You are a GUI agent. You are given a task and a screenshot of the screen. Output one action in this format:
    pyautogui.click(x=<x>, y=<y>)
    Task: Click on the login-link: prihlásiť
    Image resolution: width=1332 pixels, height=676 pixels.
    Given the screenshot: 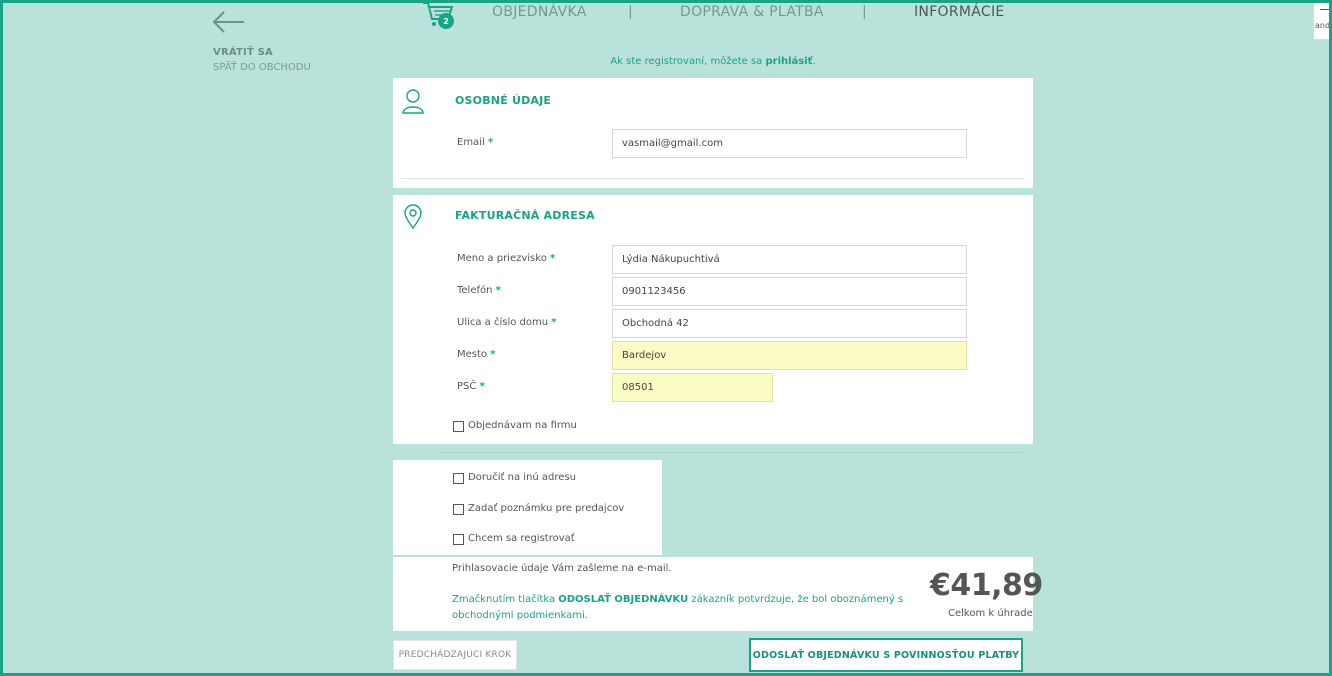 What is the action you would take?
    pyautogui.click(x=788, y=61)
    